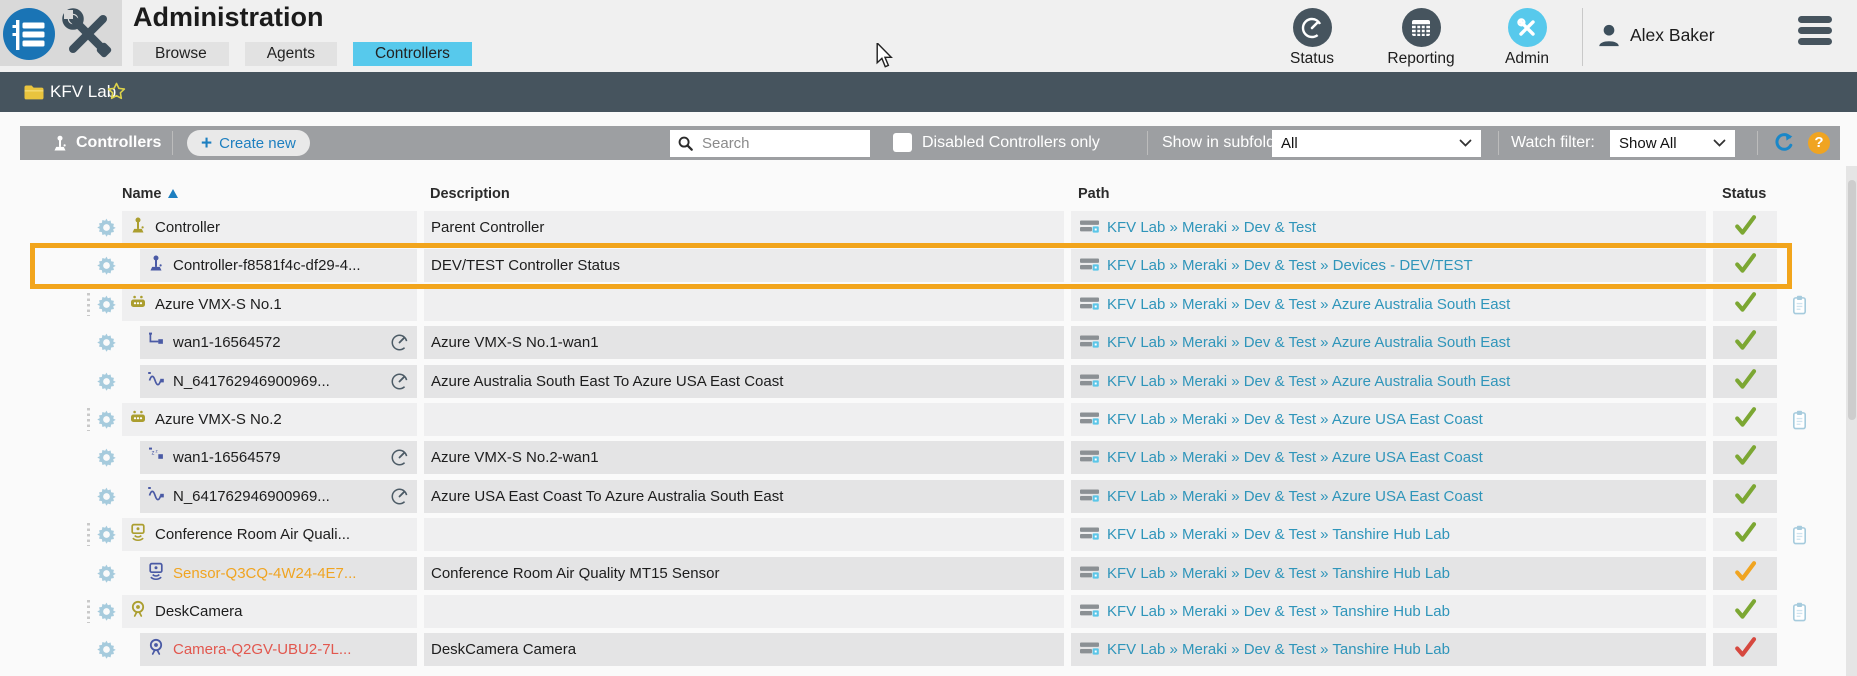 The image size is (1857, 676). Describe the element at coordinates (188, 227) in the screenshot. I see `controller-name: Controller` at that location.